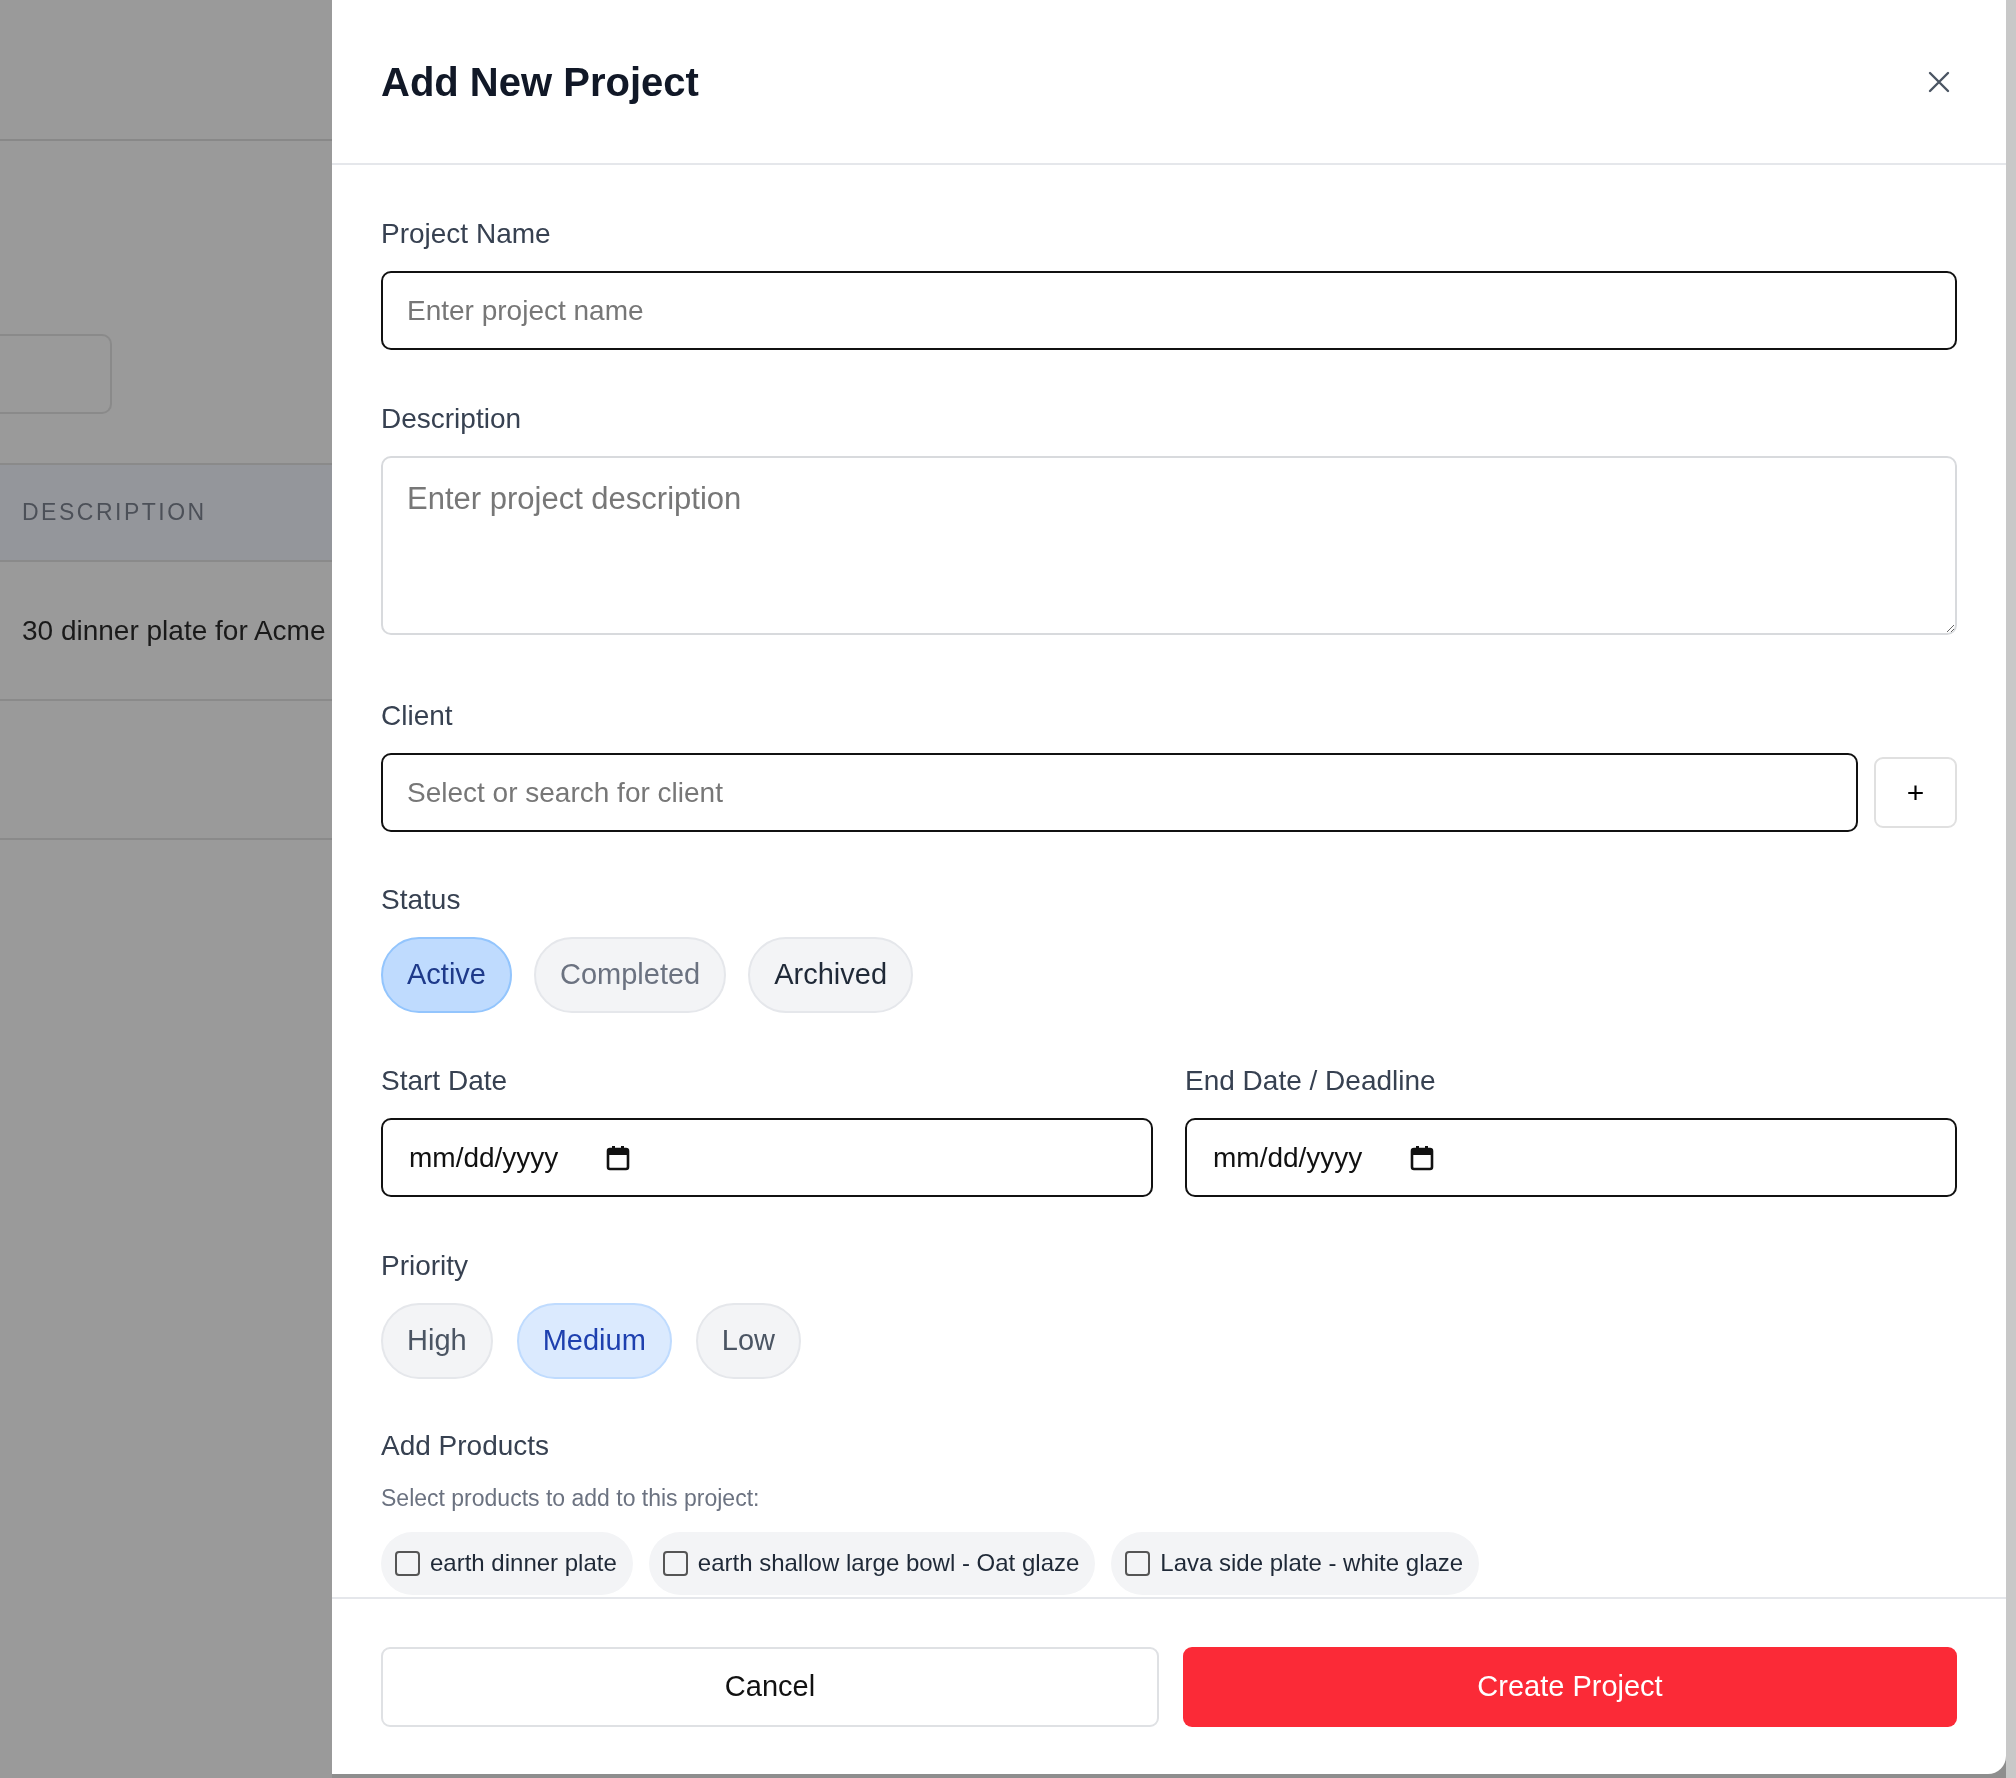 This screenshot has height=1778, width=2016. What do you see at coordinates (114, 513) in the screenshot?
I see `column-header: DESCRIPTION` at bounding box center [114, 513].